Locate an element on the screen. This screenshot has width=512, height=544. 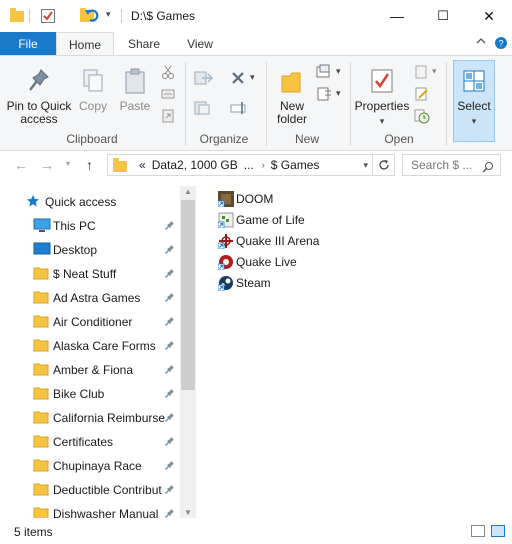
nav-quick-access: Quick access is located at coordinates (90, 202).